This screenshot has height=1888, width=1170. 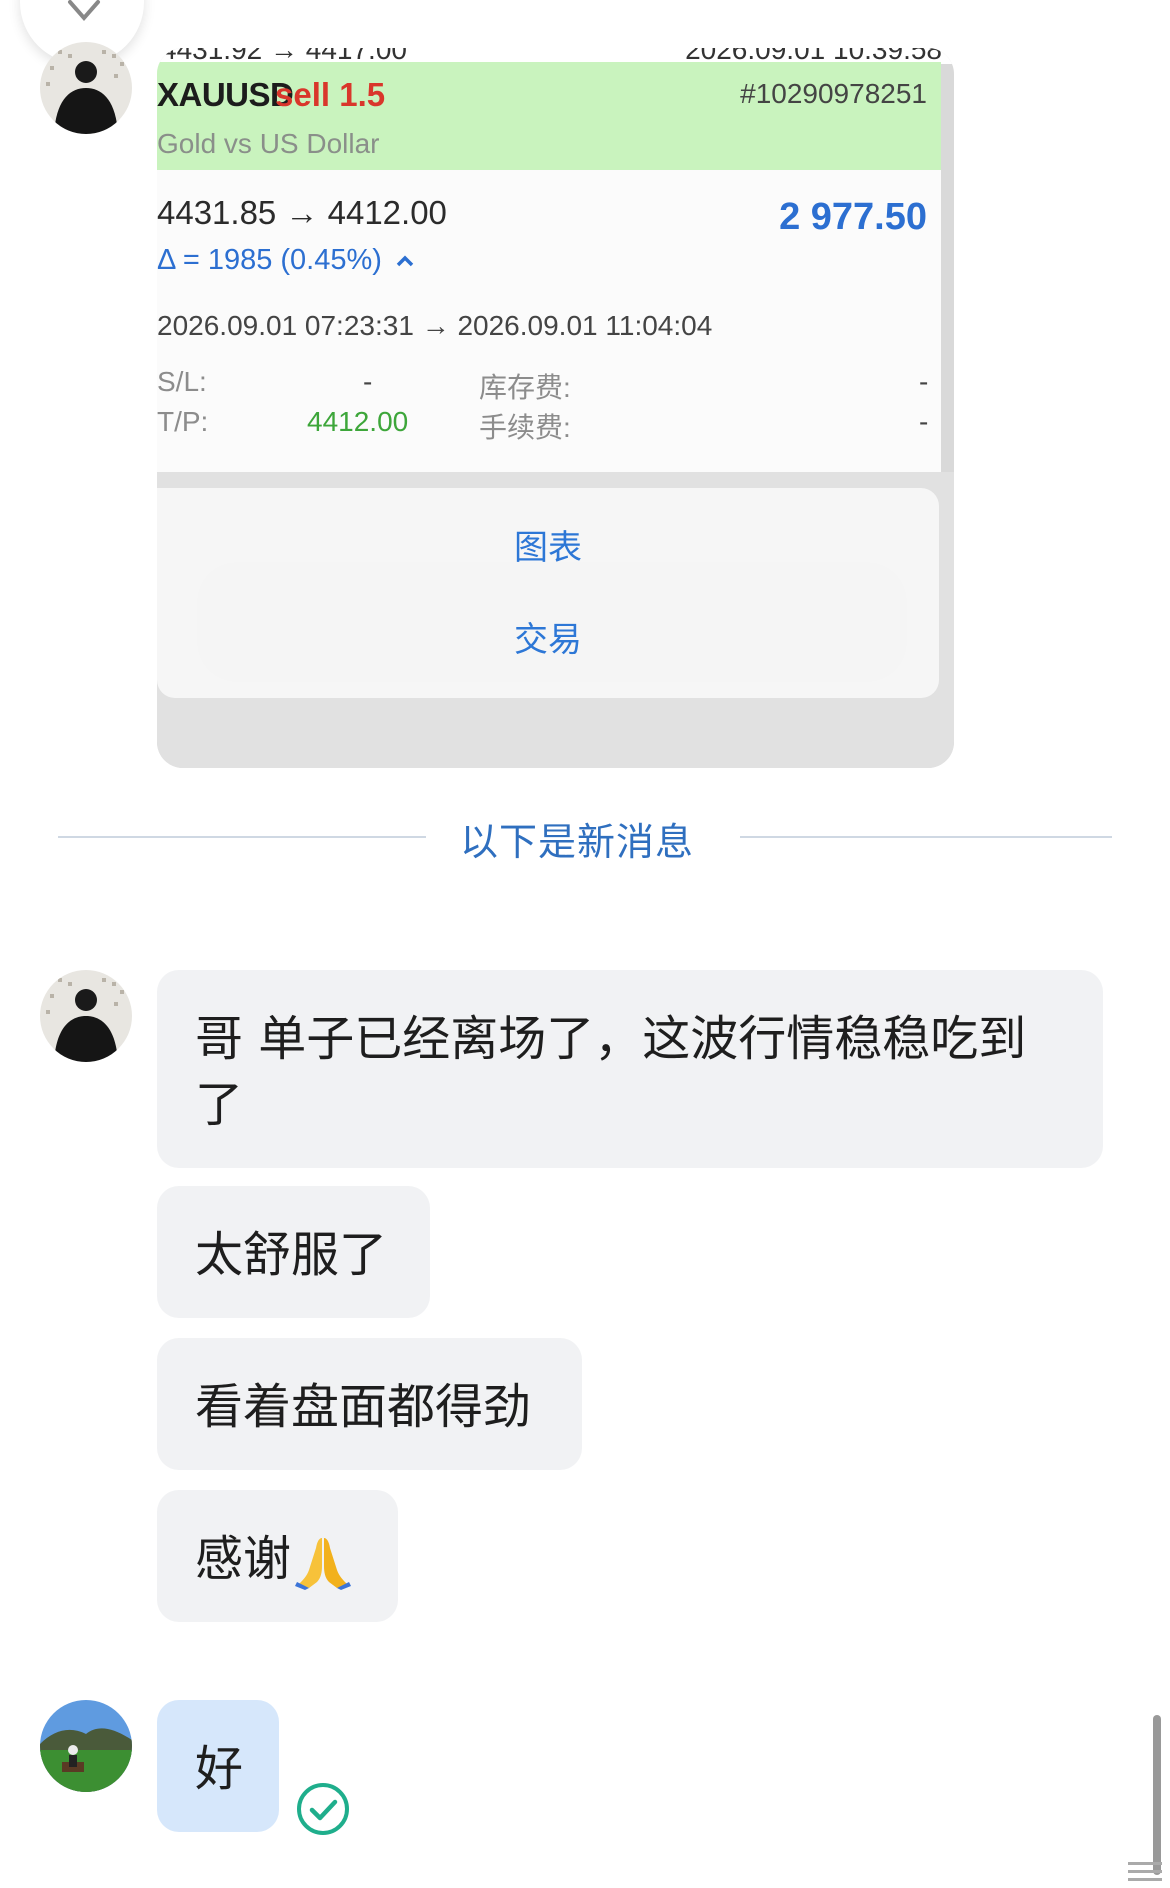 What do you see at coordinates (924, 421) in the screenshot?
I see `commission-value: -` at bounding box center [924, 421].